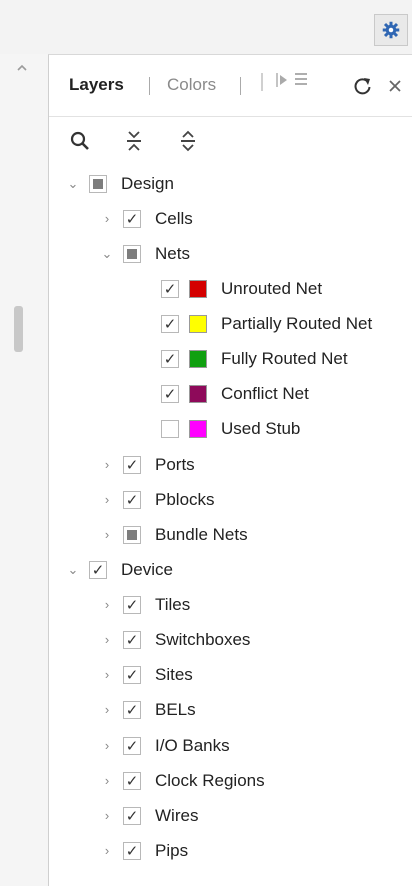 This screenshot has width=412, height=886. I want to click on checkbox-fully-routed-net: ✓, so click(170, 358).